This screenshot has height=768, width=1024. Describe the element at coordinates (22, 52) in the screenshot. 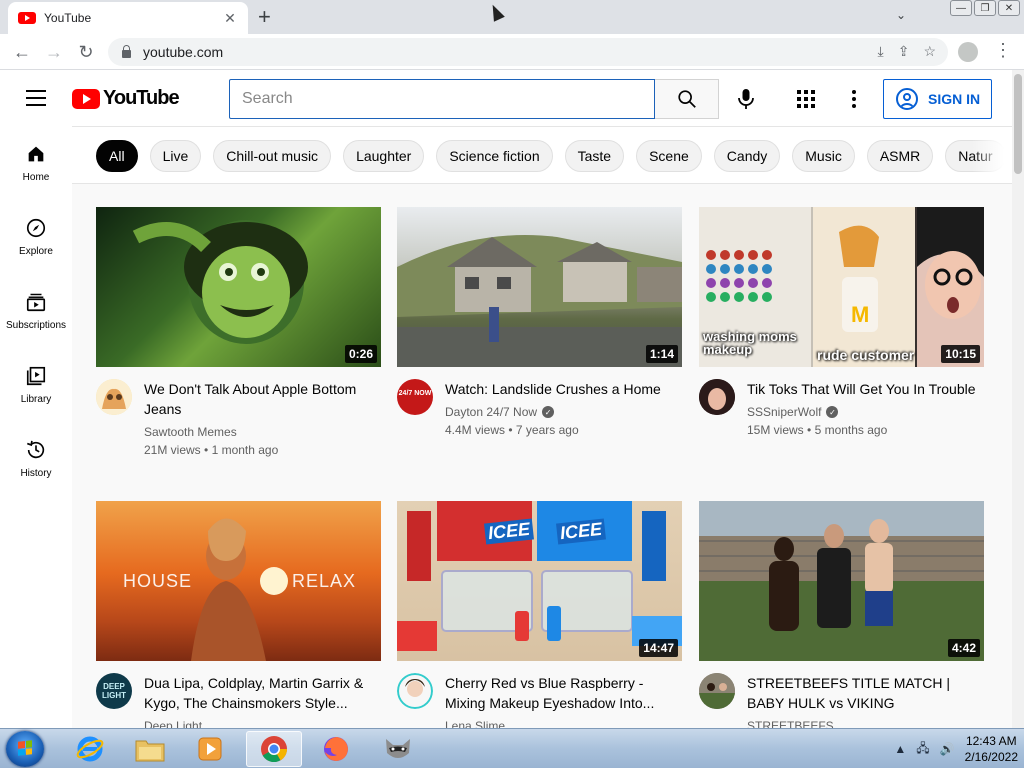

I see `back-button: ←` at that location.